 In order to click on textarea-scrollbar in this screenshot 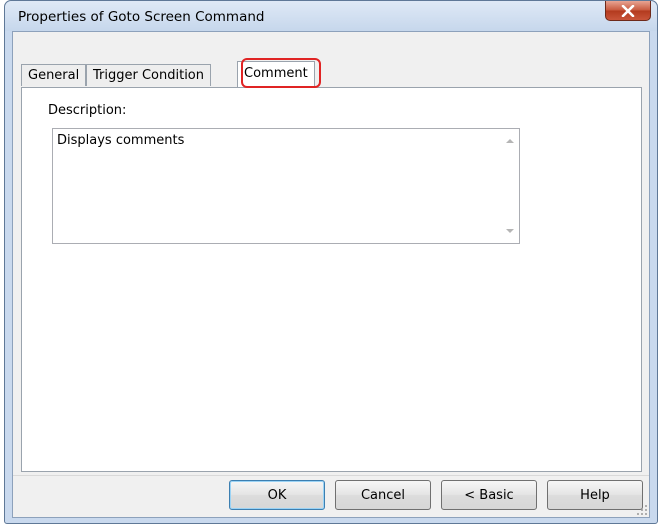, I will do `click(510, 186)`.